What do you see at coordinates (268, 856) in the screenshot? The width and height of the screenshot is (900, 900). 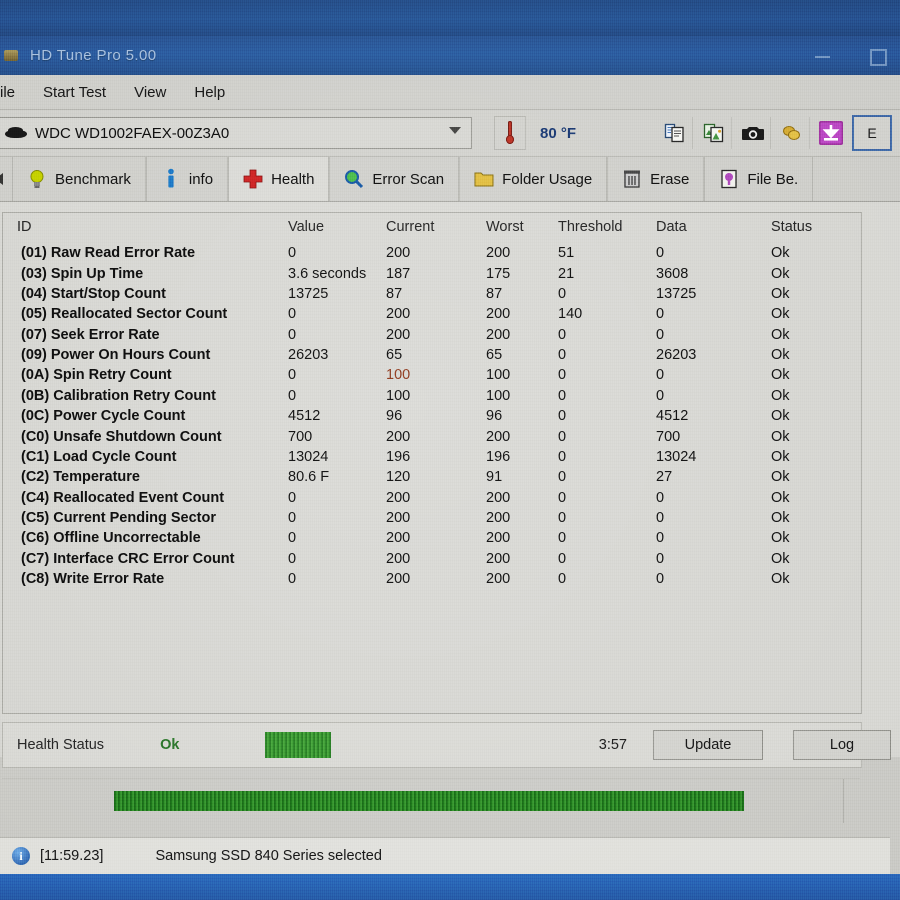 I see `status-message: Samsung SSD 840 Series selected` at bounding box center [268, 856].